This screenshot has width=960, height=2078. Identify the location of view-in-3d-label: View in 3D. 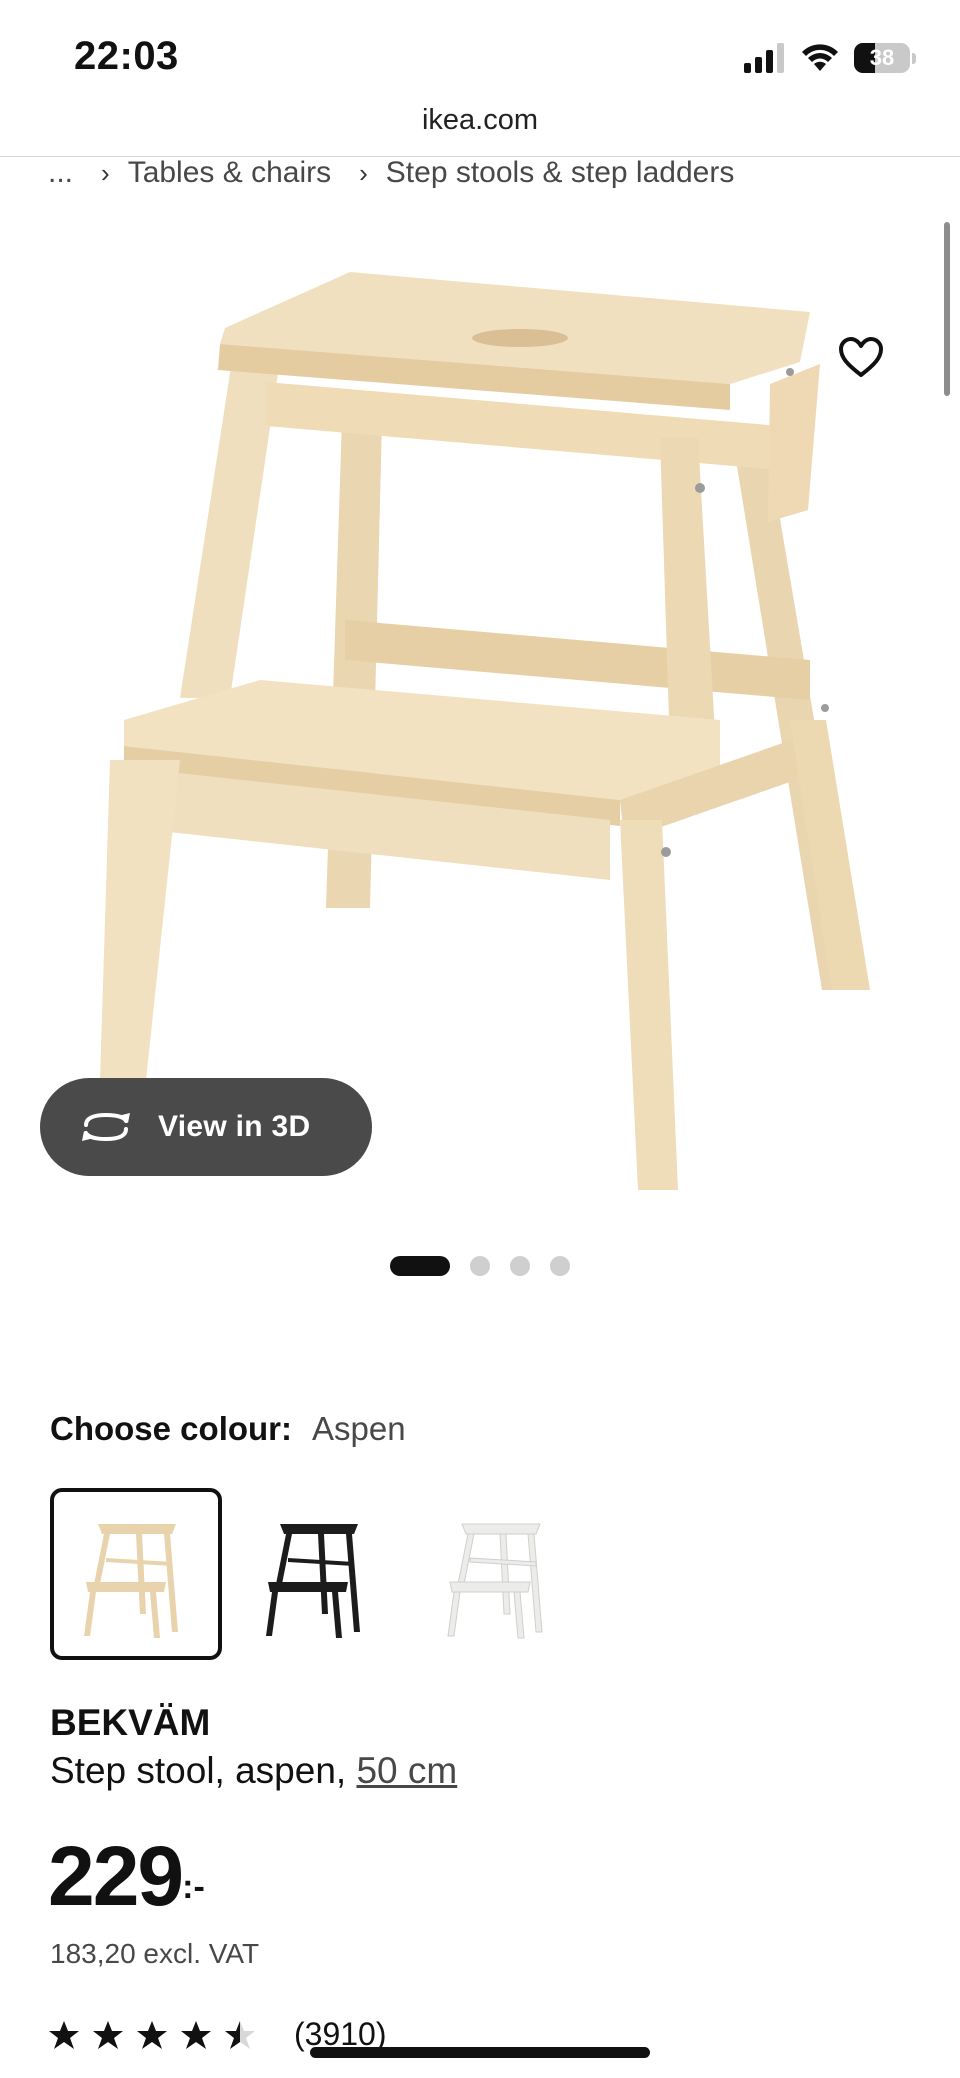
(234, 1126).